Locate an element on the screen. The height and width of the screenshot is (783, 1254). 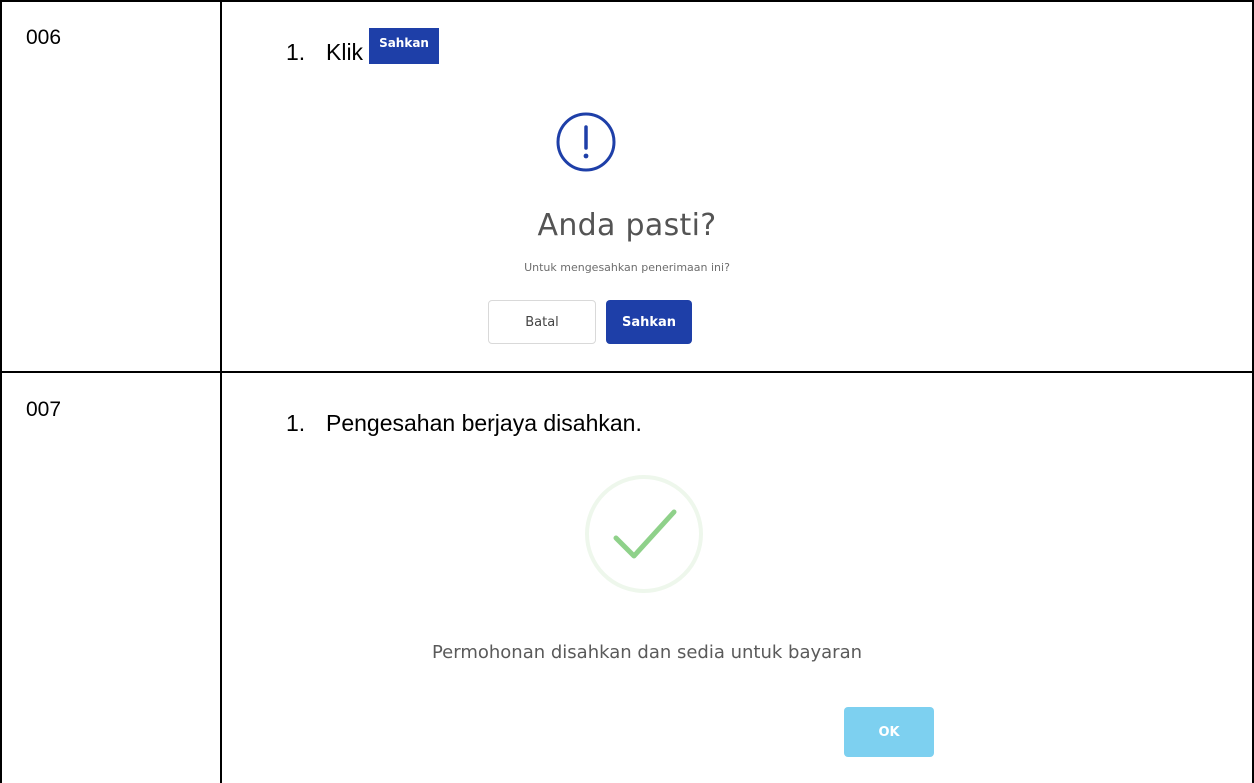
row-divider is located at coordinates (627, 372).